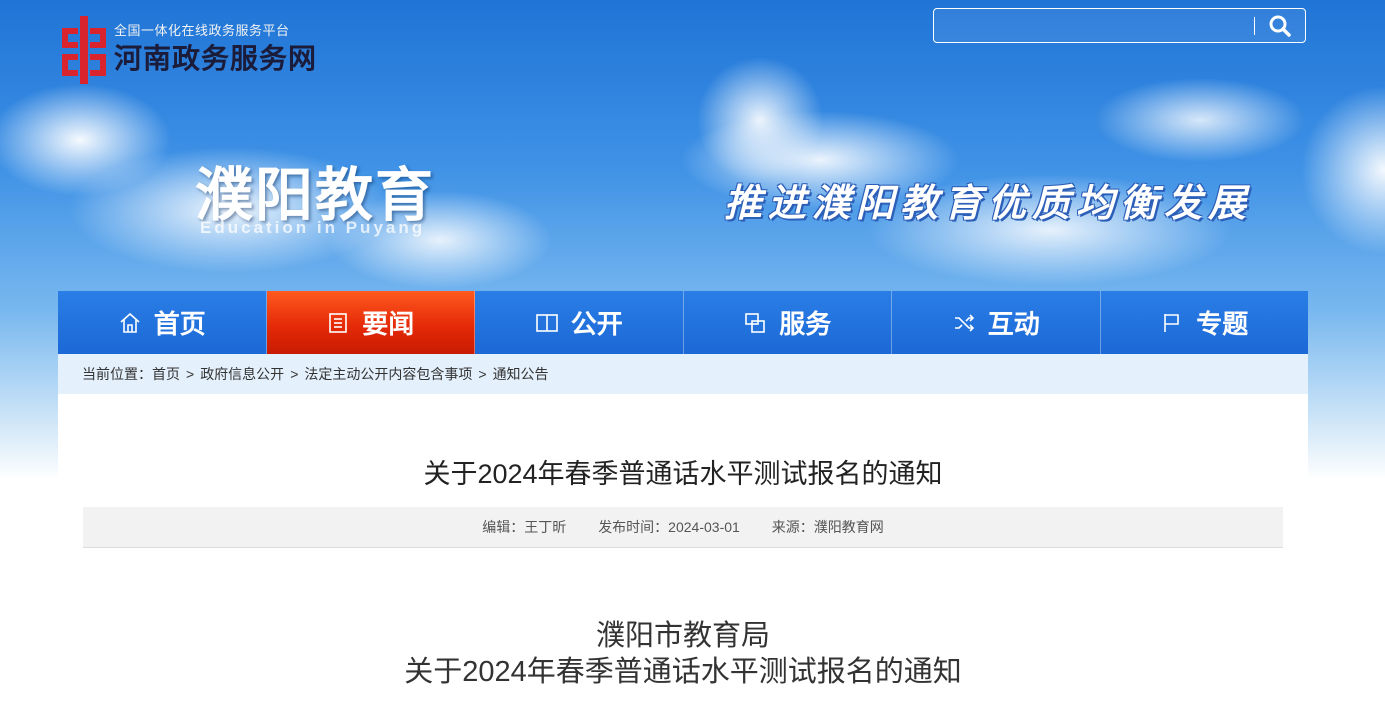 The width and height of the screenshot is (1385, 712). I want to click on site-title-en: Education in Puyang, so click(313, 227).